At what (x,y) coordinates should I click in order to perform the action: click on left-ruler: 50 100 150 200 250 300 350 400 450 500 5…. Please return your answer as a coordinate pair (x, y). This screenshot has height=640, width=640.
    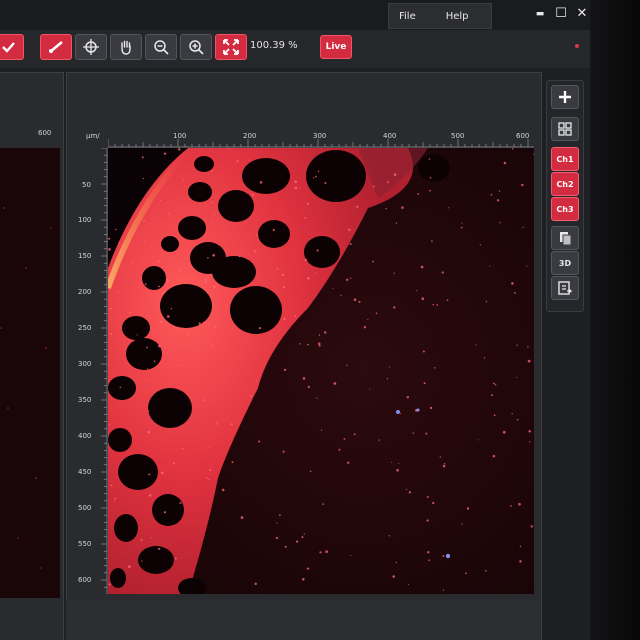
    Looking at the image, I should click on (93, 371).